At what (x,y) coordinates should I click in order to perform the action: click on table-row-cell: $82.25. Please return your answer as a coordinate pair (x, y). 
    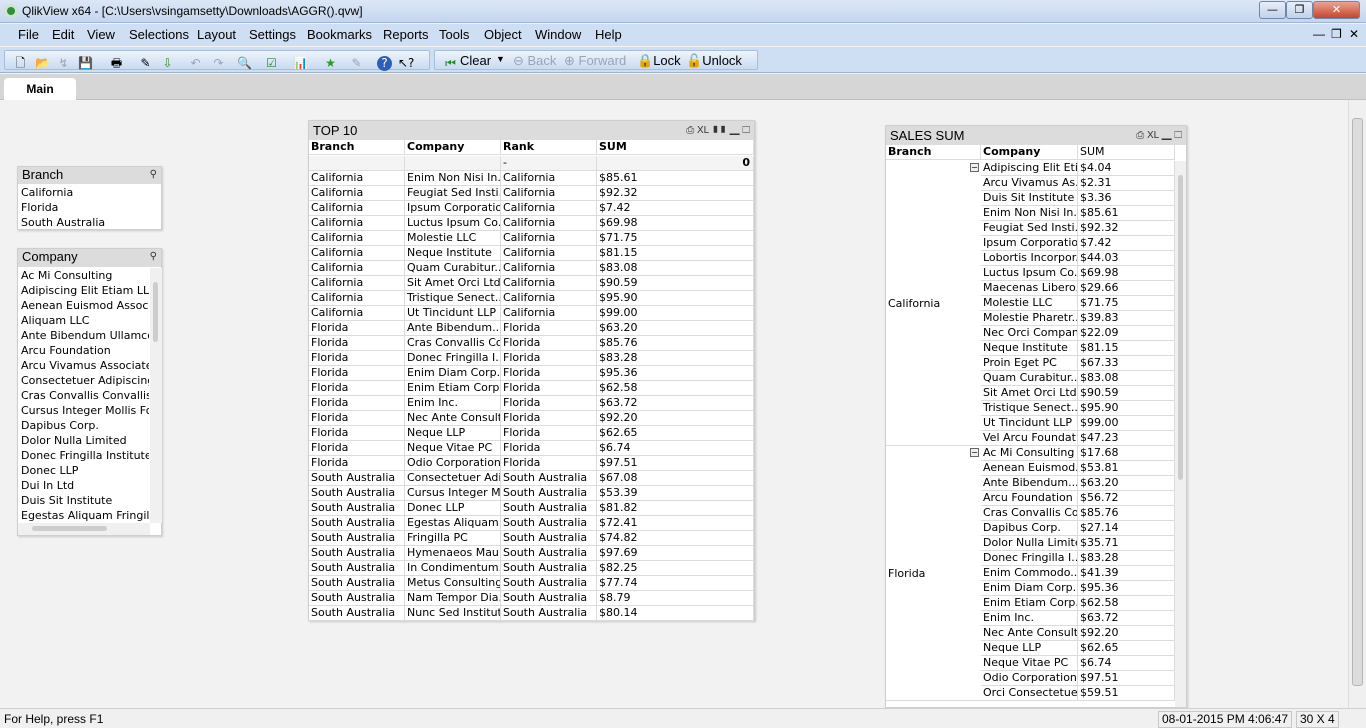
    Looking at the image, I should click on (675, 568).